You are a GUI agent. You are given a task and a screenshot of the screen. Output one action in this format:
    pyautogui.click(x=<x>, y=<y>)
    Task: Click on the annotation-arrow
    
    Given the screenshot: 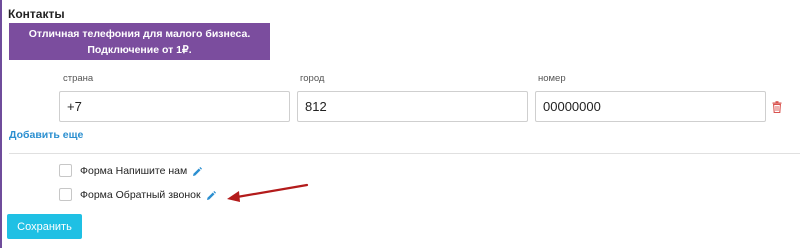 What is the action you would take?
    pyautogui.click(x=268, y=192)
    